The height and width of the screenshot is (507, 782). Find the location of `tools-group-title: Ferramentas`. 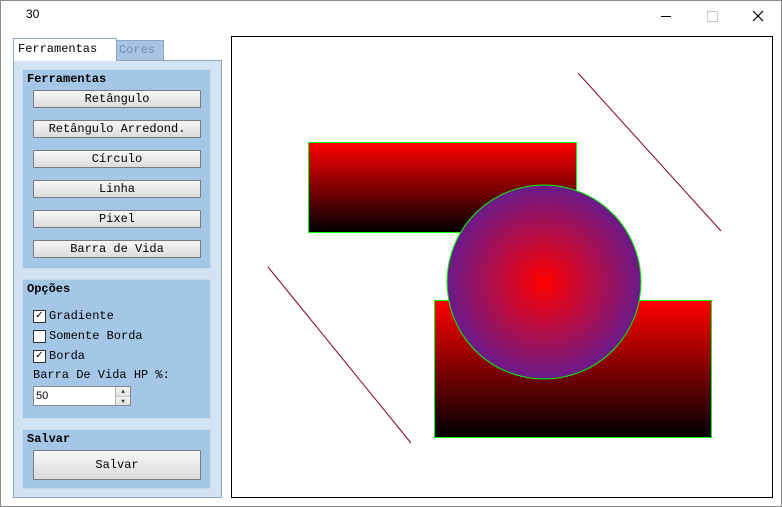

tools-group-title: Ferramentas is located at coordinates (67, 79).